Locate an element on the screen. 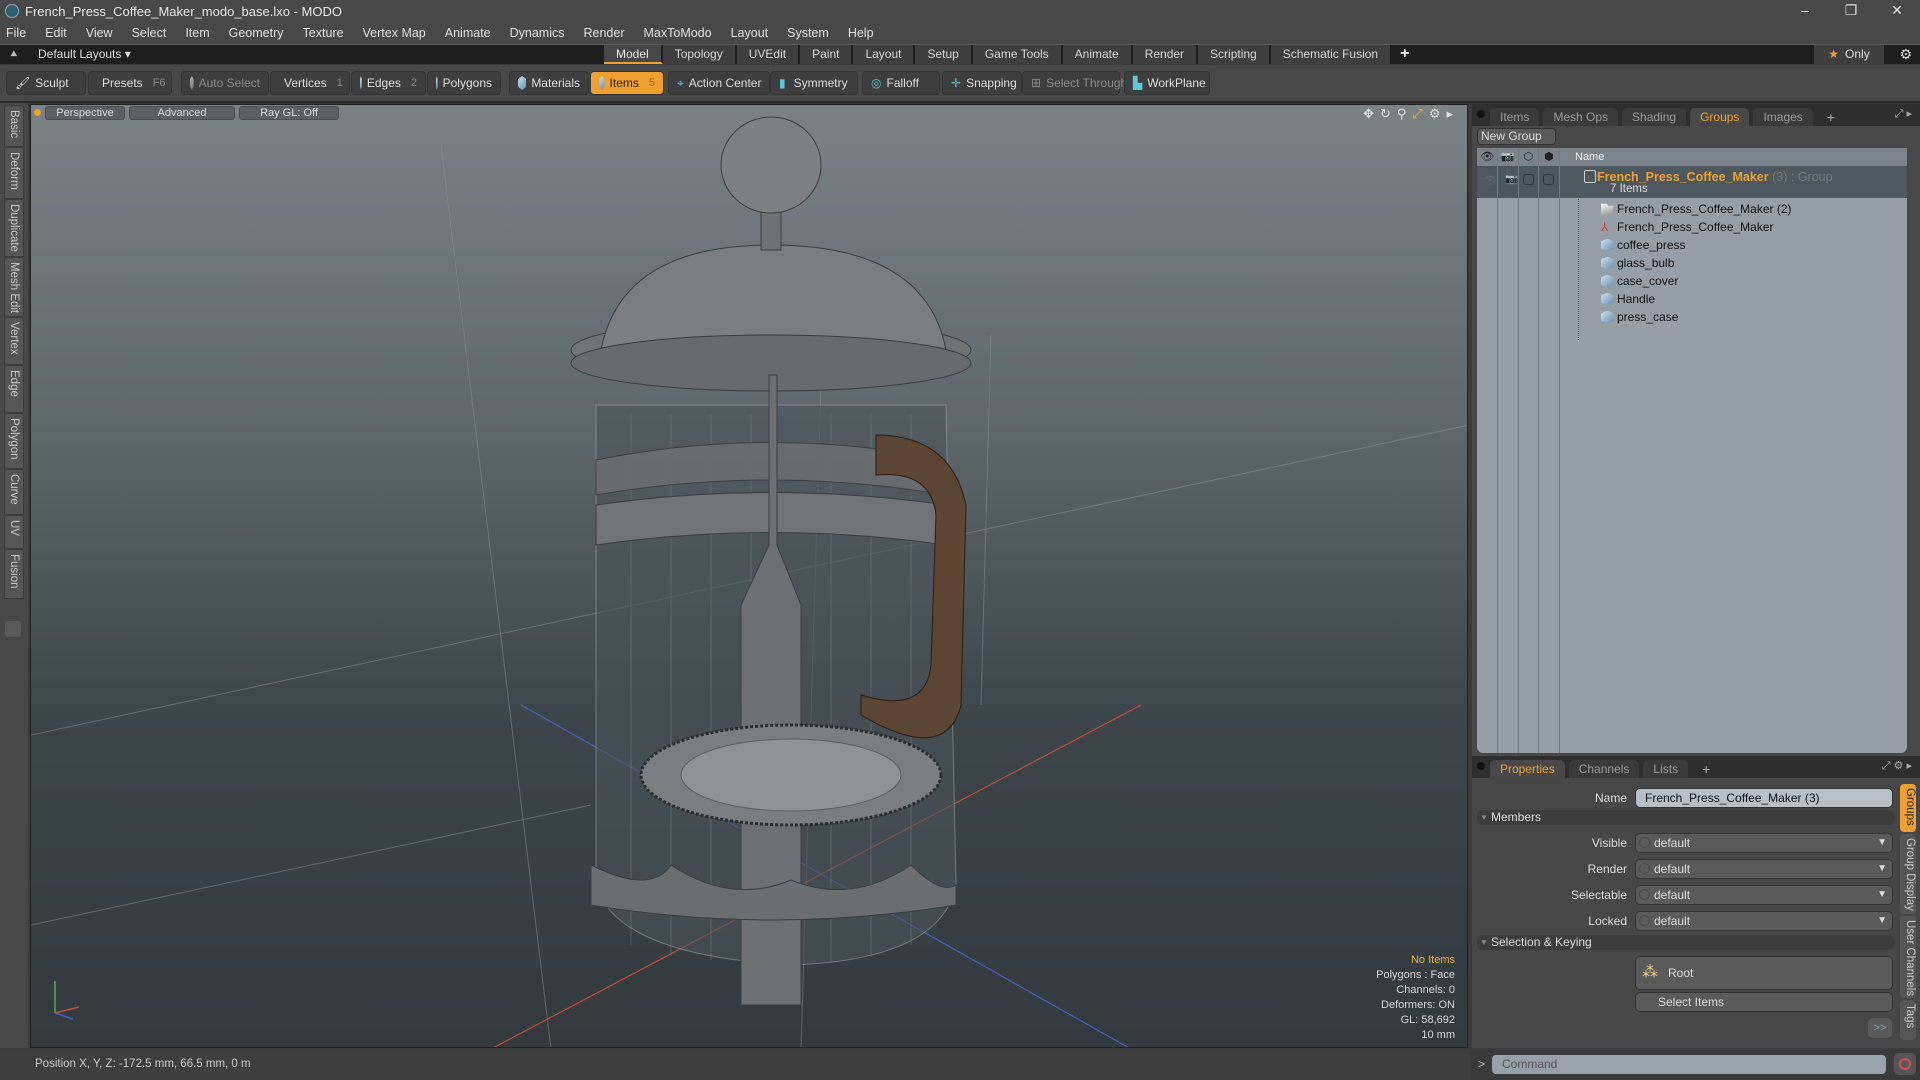  sculpt-button: 🖌 Sculpt is located at coordinates (46, 83).